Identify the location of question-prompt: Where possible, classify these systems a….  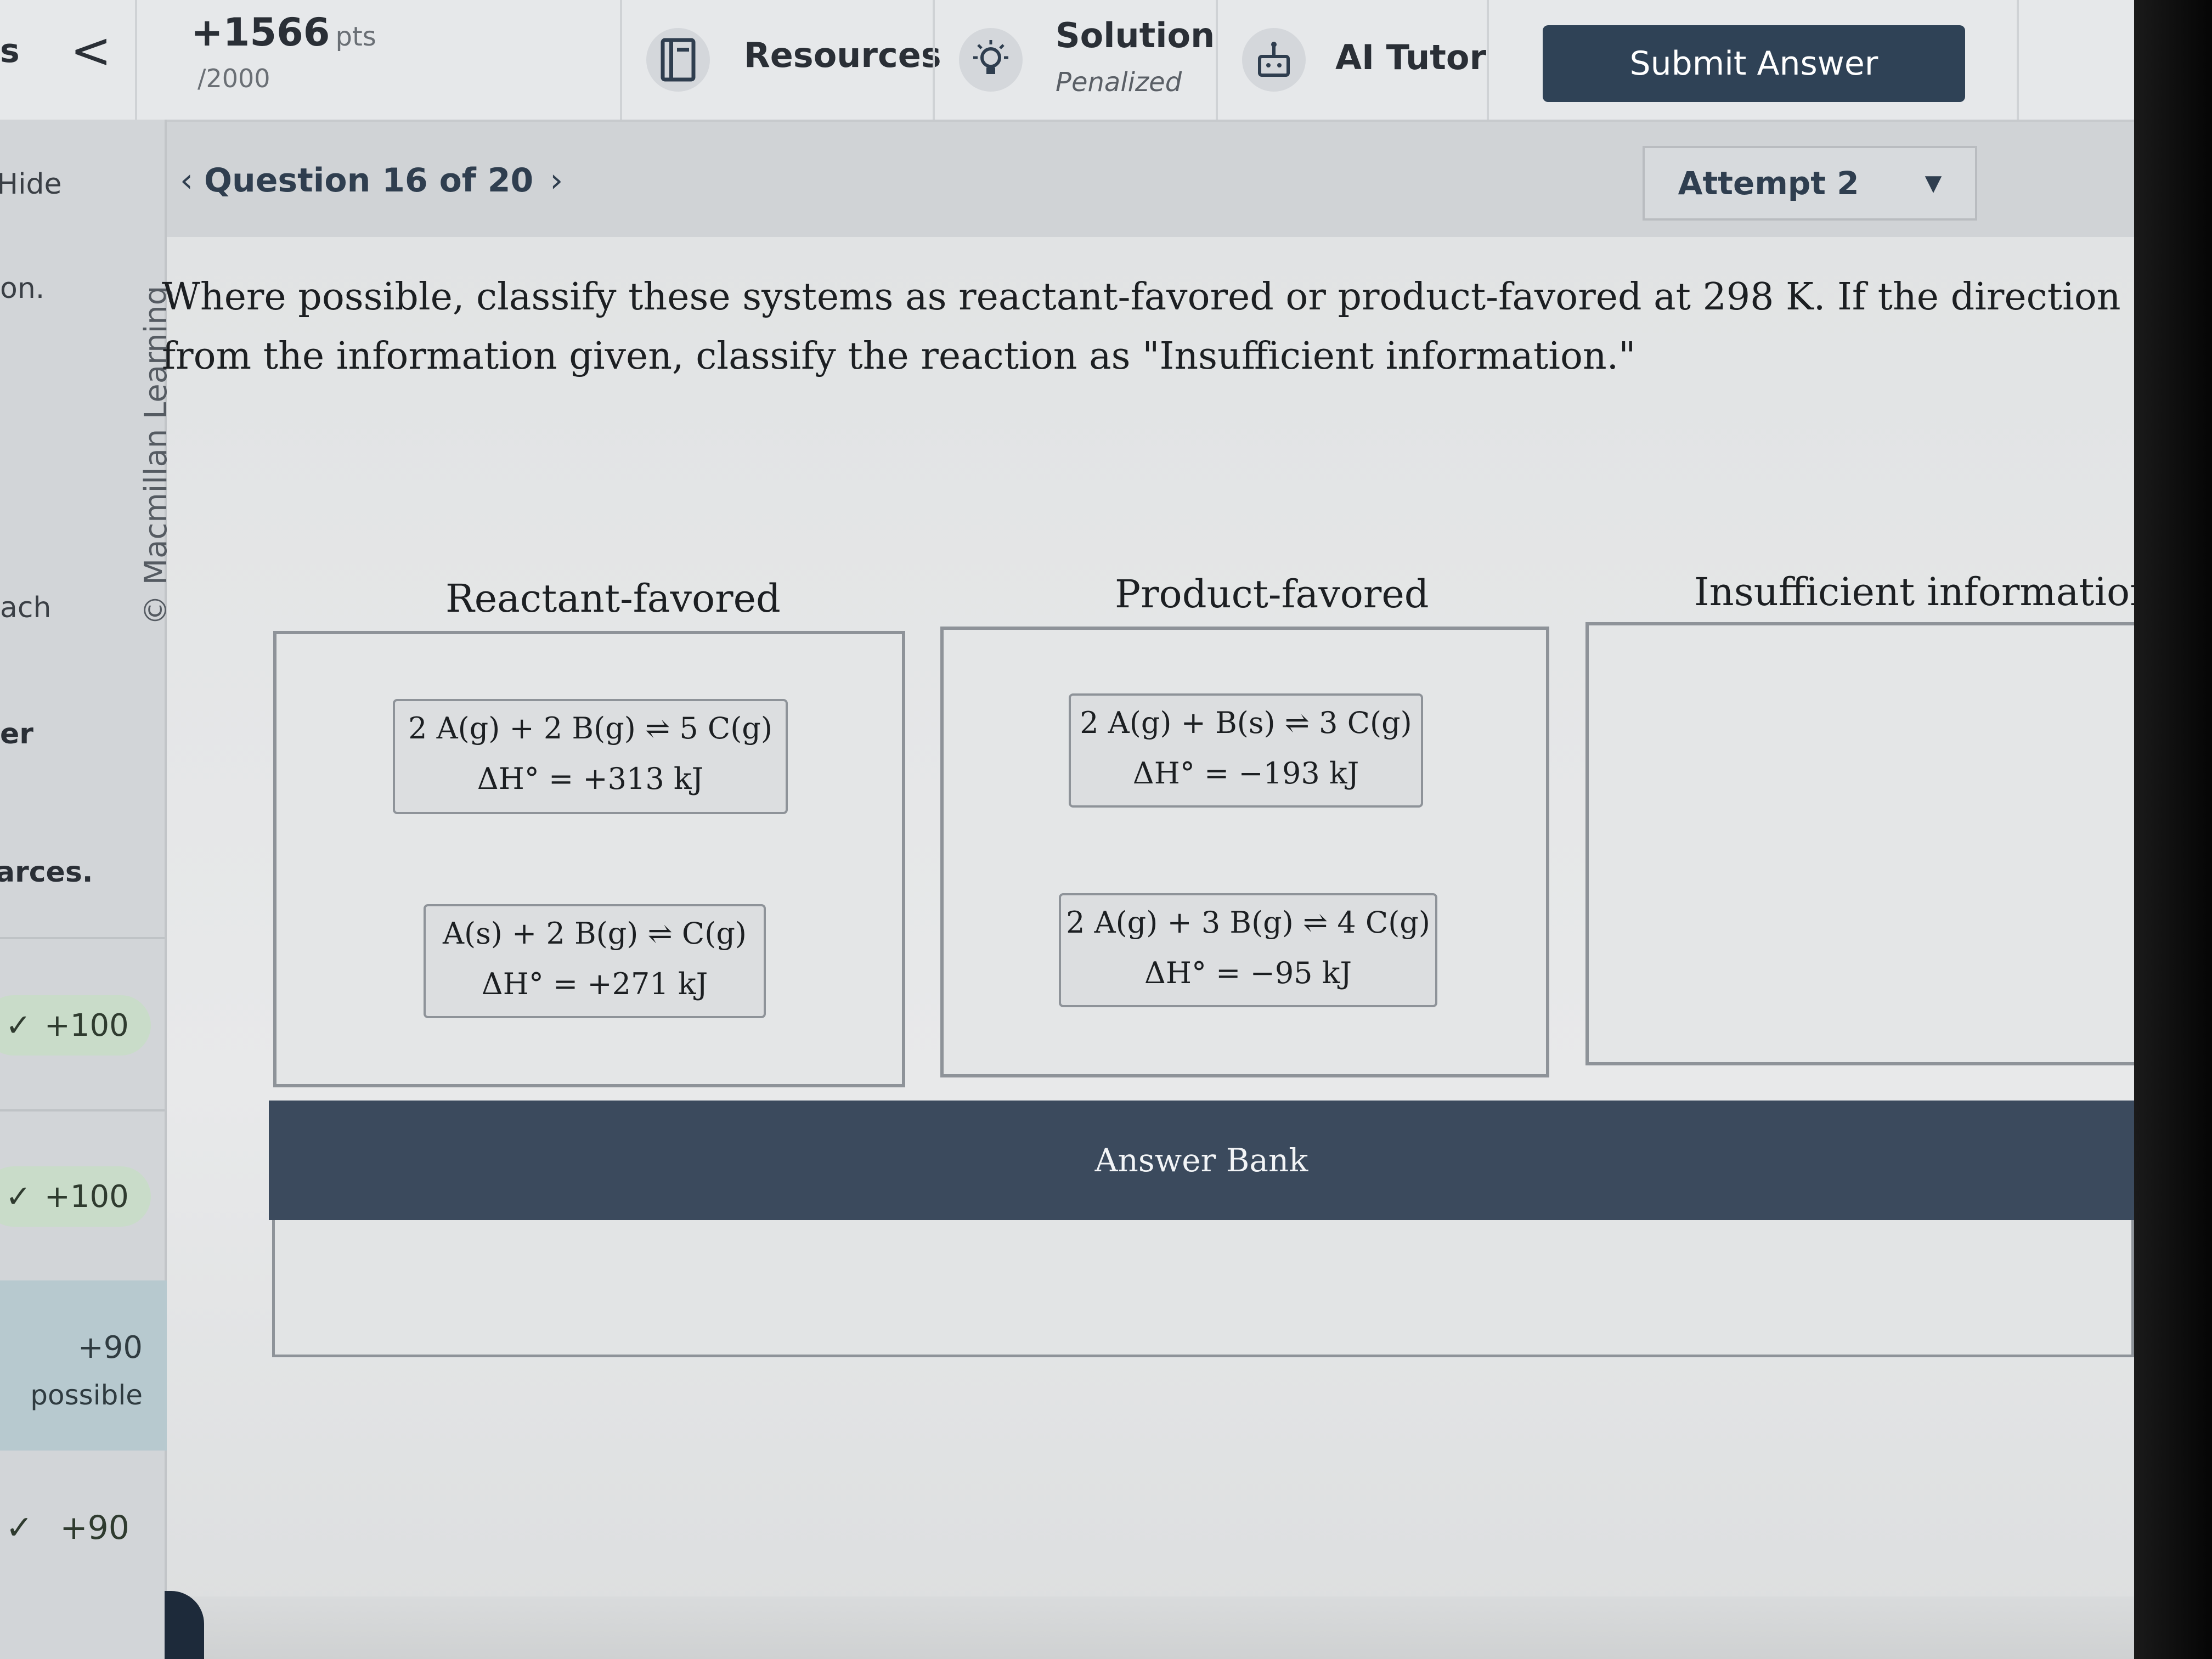
(1148, 327).